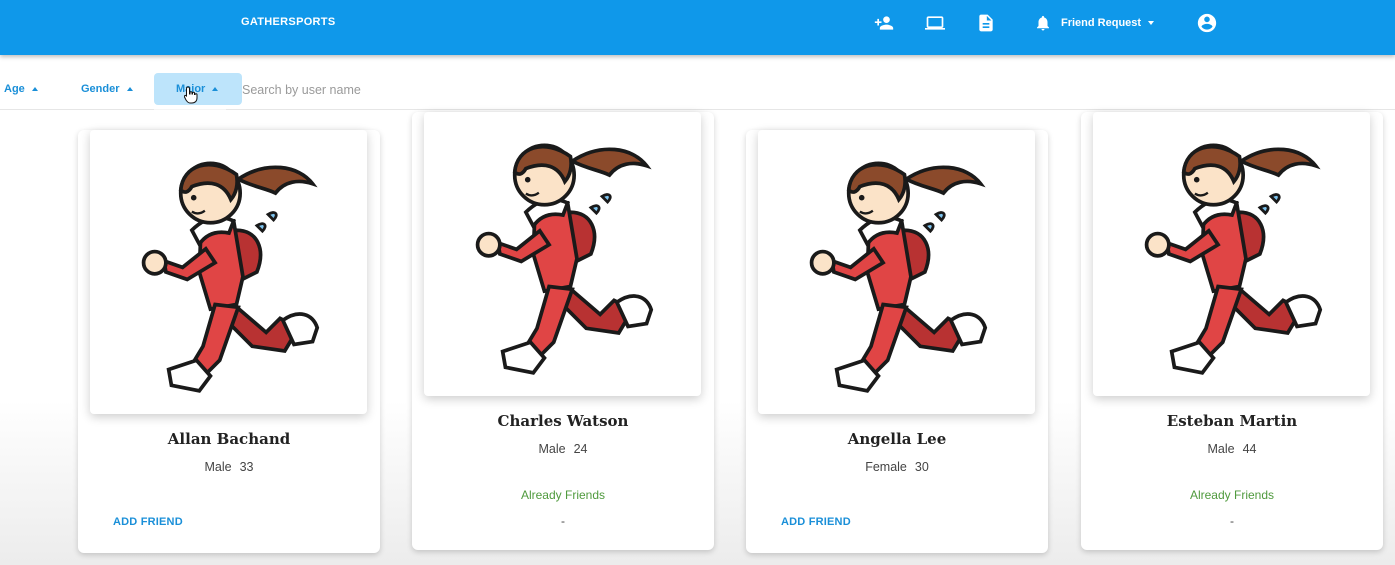 This screenshot has width=1395, height=565. What do you see at coordinates (897, 439) in the screenshot?
I see `user-name: Angella Lee` at bounding box center [897, 439].